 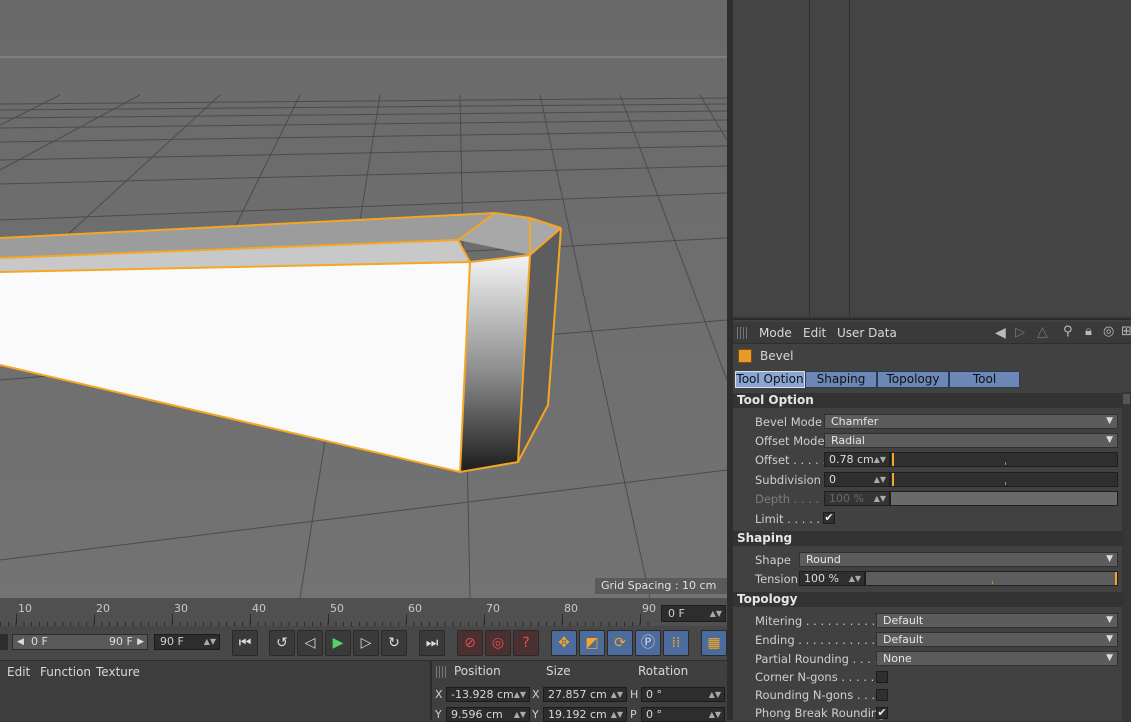 I want to click on mitering-dropdown: Default ▼, so click(x=997, y=620).